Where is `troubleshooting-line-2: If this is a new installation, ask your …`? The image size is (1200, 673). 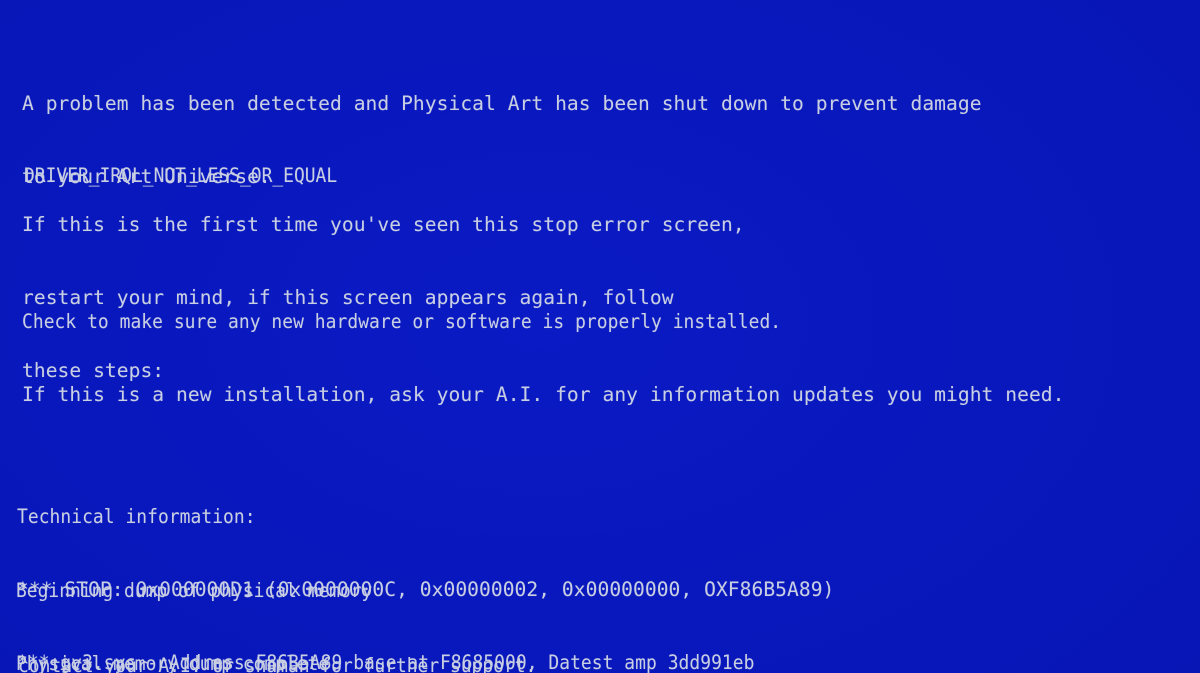 troubleshooting-line-2: If this is a new installation, ask your … is located at coordinates (543, 395).